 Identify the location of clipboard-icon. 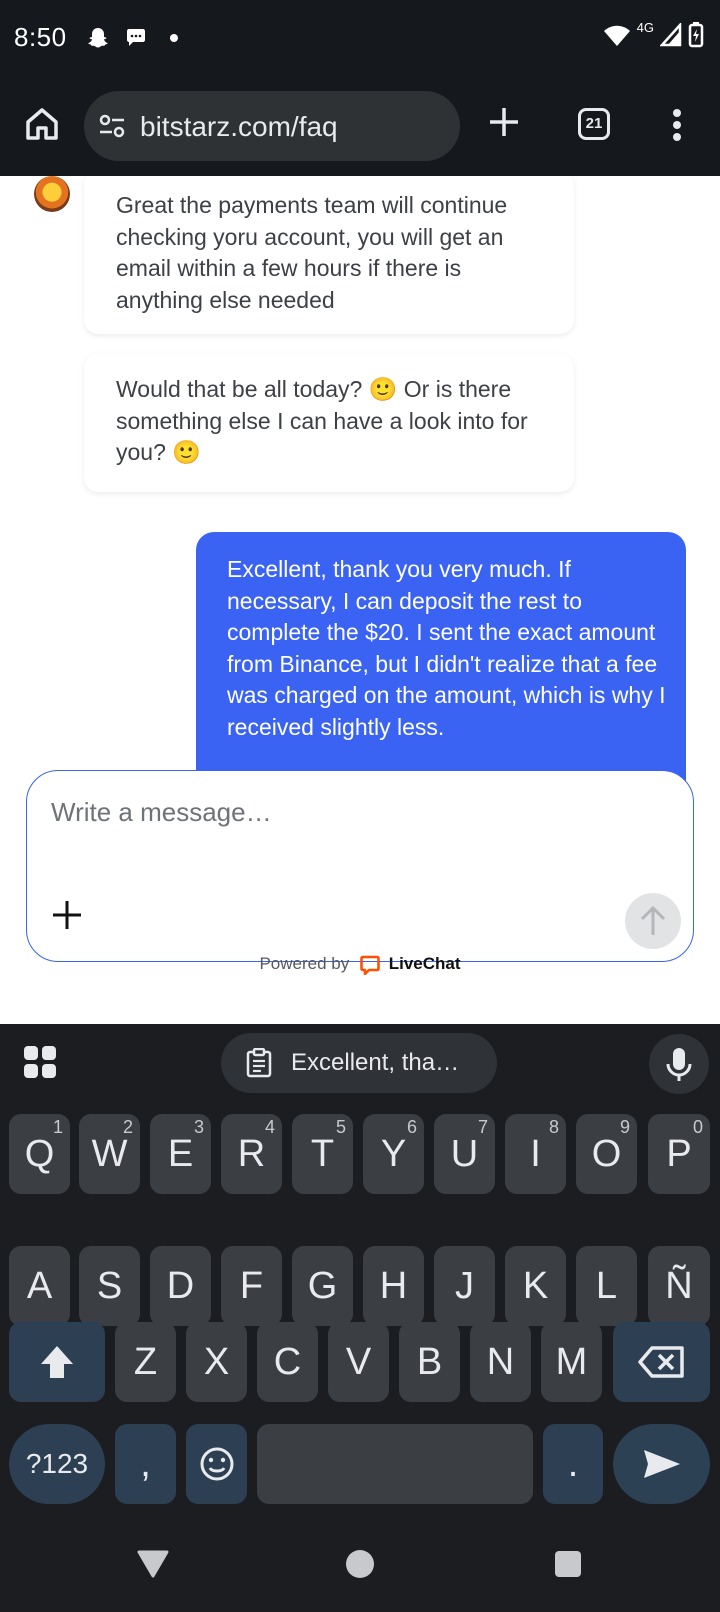
(259, 1063).